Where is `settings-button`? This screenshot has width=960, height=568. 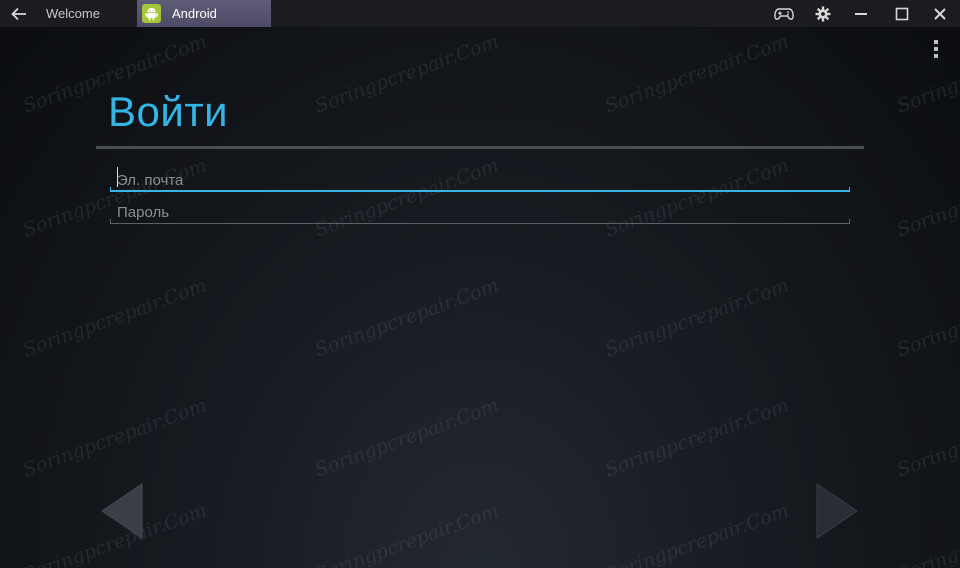
settings-button is located at coordinates (823, 14).